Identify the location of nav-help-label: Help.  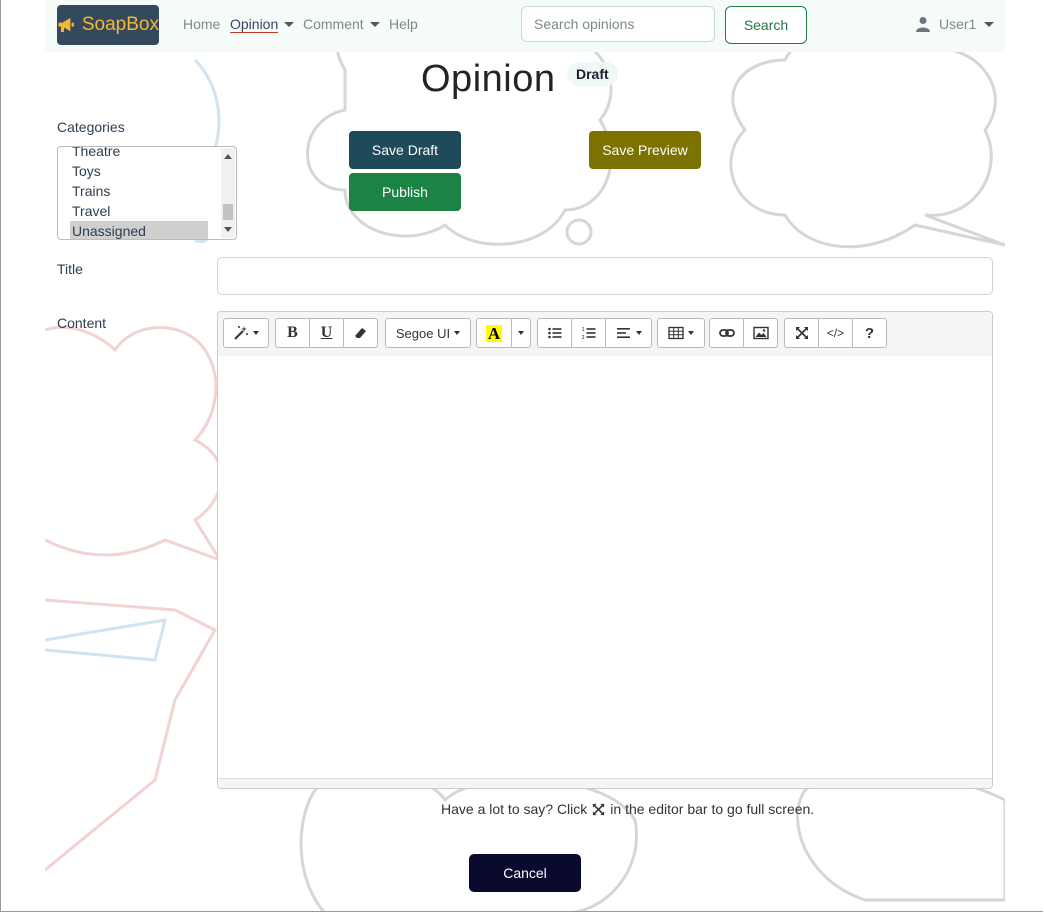
(403, 24).